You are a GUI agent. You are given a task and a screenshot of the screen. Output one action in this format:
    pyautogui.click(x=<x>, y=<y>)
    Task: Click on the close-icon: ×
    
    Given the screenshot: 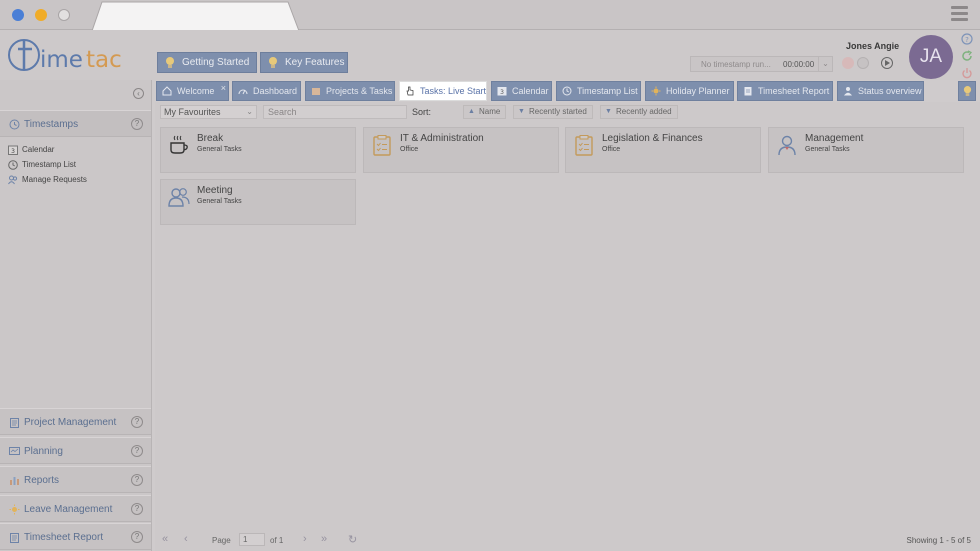 What is the action you would take?
    pyautogui.click(x=223, y=88)
    